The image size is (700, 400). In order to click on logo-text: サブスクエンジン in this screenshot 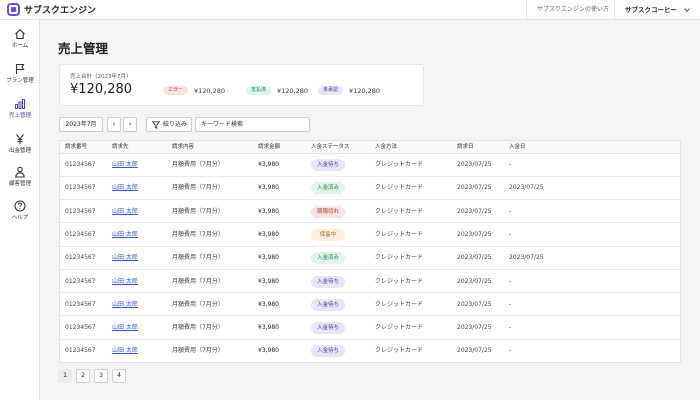, I will do `click(60, 11)`.